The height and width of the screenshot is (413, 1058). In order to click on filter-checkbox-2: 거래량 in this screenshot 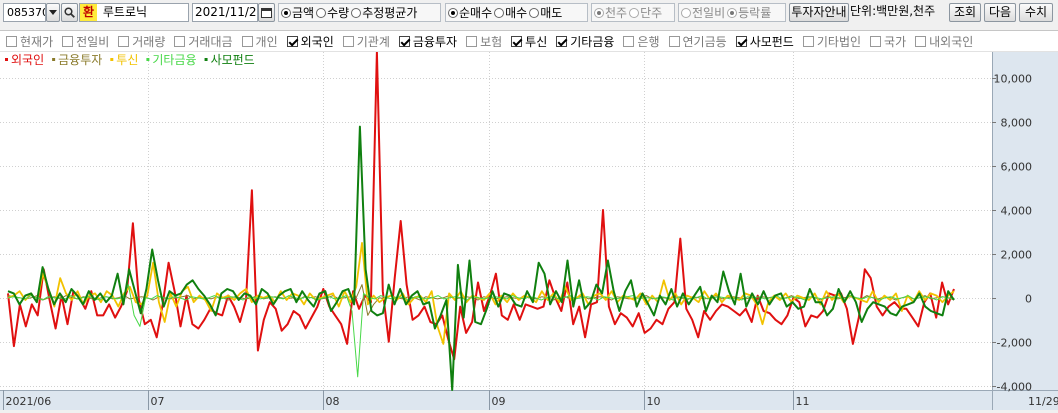, I will do `click(141, 41)`.